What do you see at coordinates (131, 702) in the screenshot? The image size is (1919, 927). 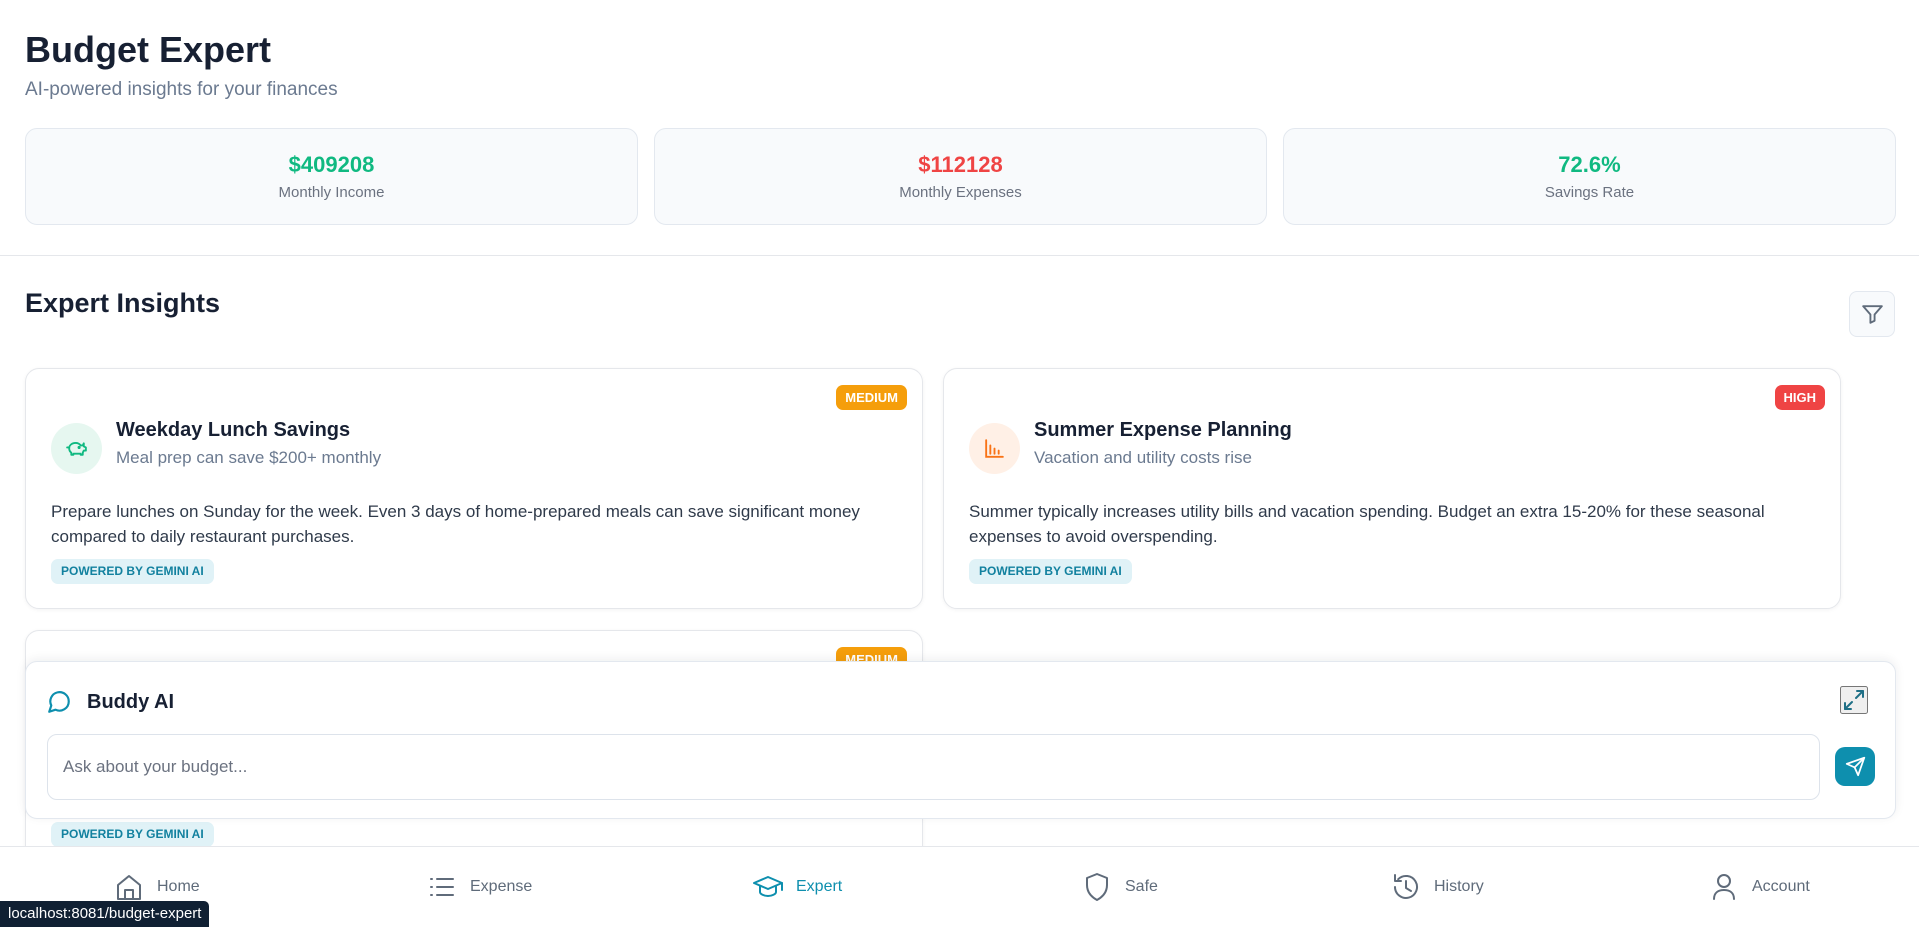 I see `chat-title: Buddy AI` at bounding box center [131, 702].